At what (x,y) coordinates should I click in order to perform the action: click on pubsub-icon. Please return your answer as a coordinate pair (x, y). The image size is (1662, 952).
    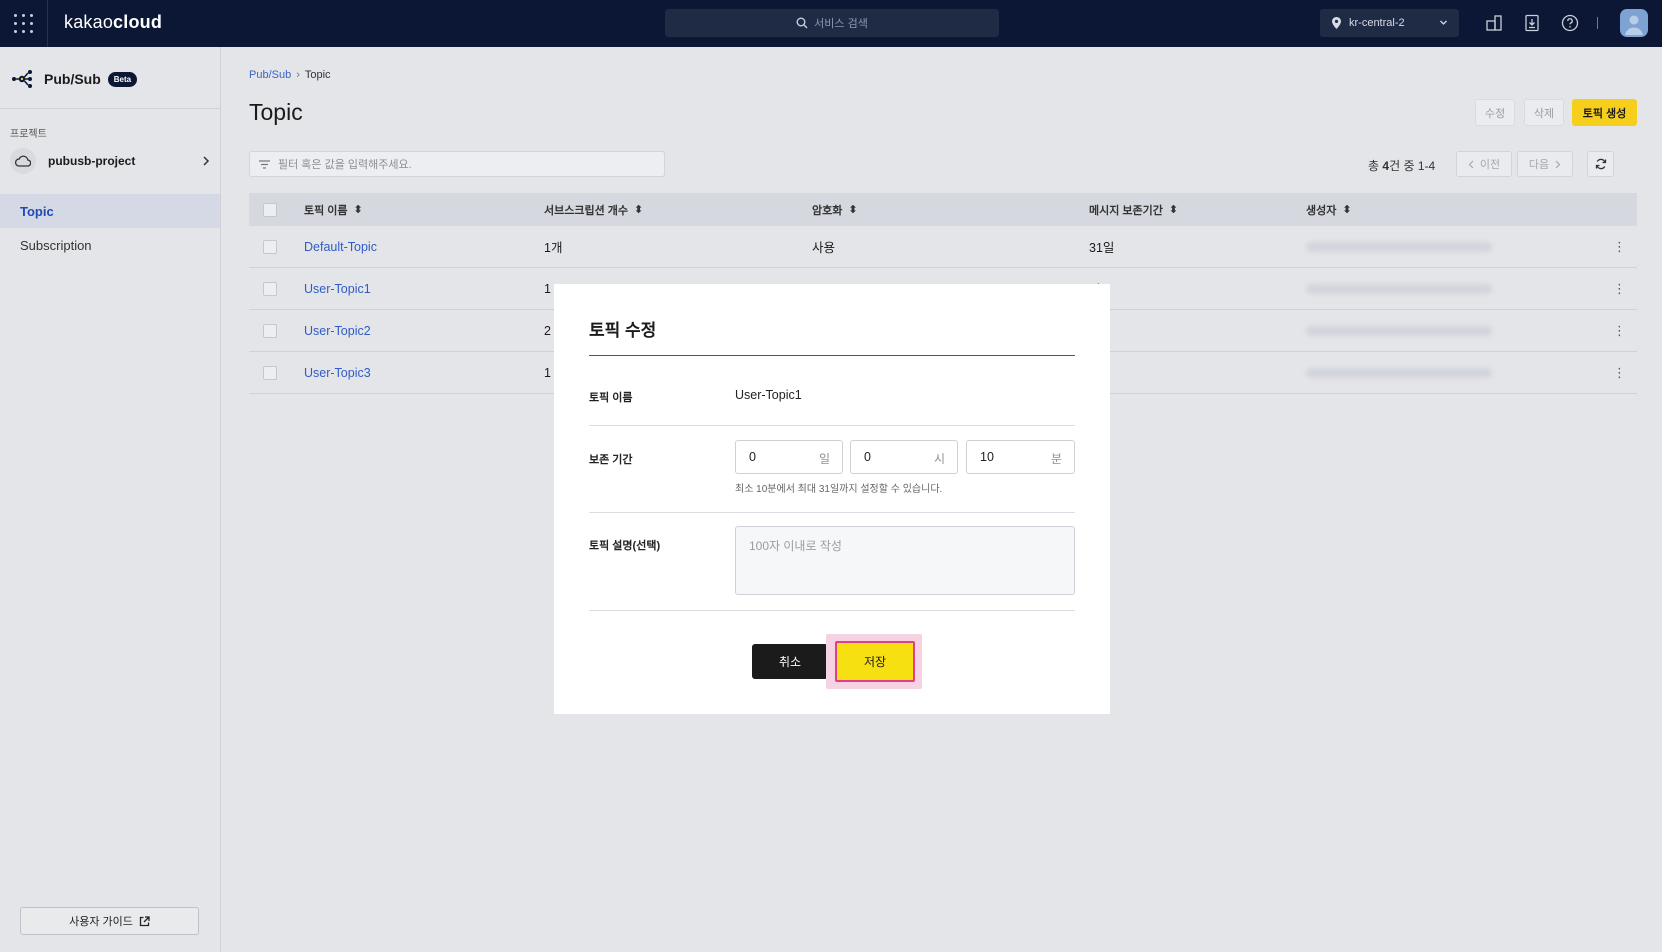
    Looking at the image, I should click on (22, 79).